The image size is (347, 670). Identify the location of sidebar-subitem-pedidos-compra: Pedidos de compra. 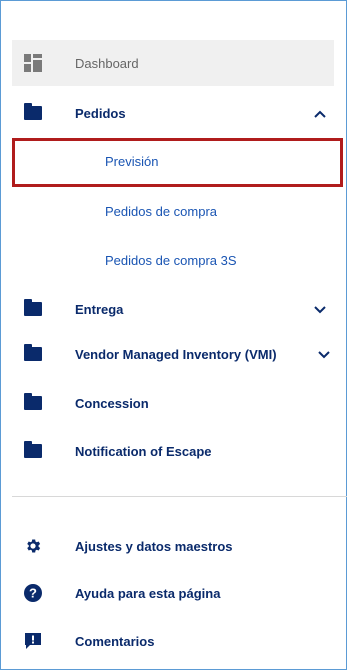
(173, 211).